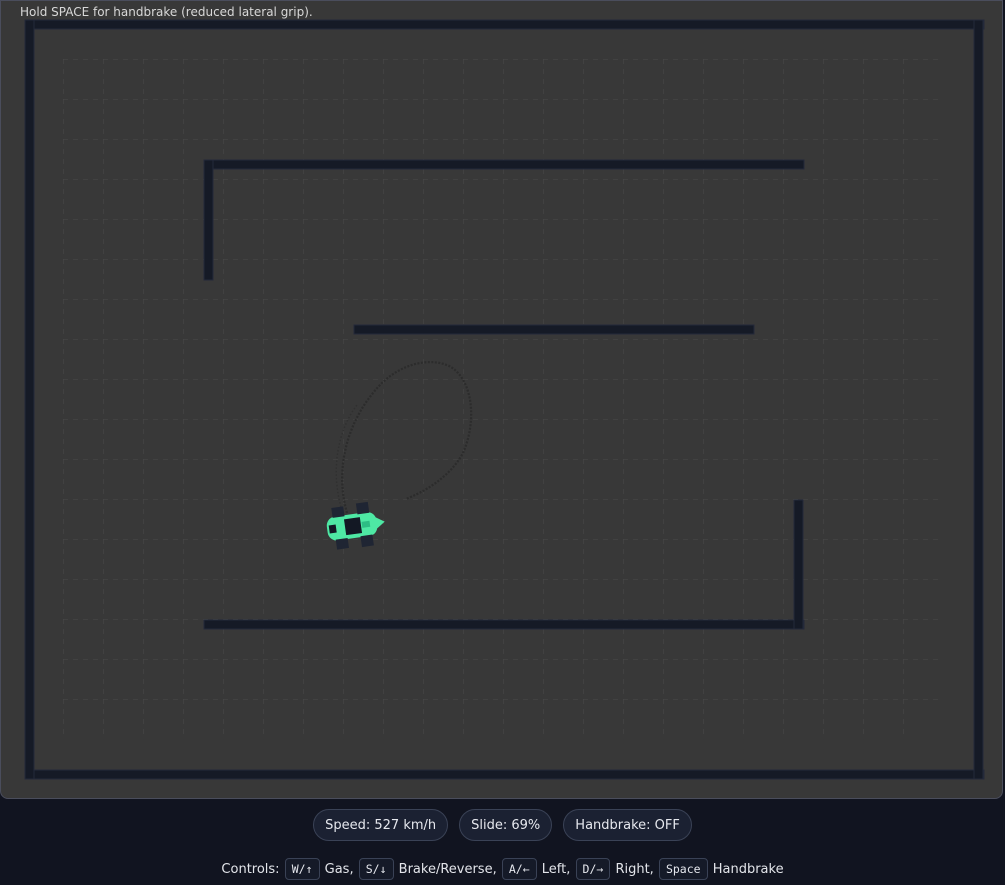 The image size is (1005, 885). Describe the element at coordinates (504, 24) in the screenshot. I see `wall-top` at that location.